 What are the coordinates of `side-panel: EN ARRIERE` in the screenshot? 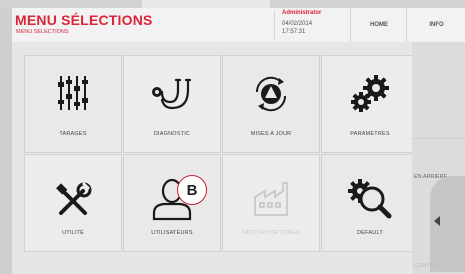 It's located at (438, 158).